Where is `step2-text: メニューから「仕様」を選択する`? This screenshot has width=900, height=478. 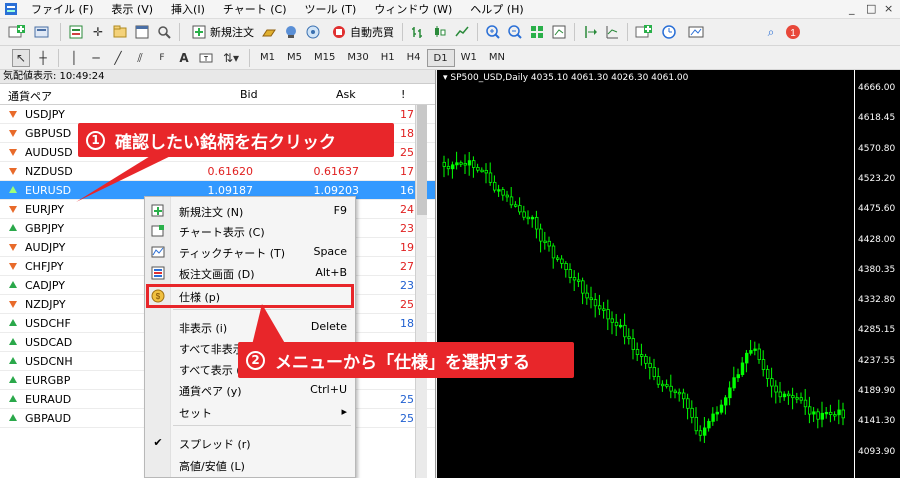 step2-text: メニューから「仕様」を選択する is located at coordinates (402, 362).